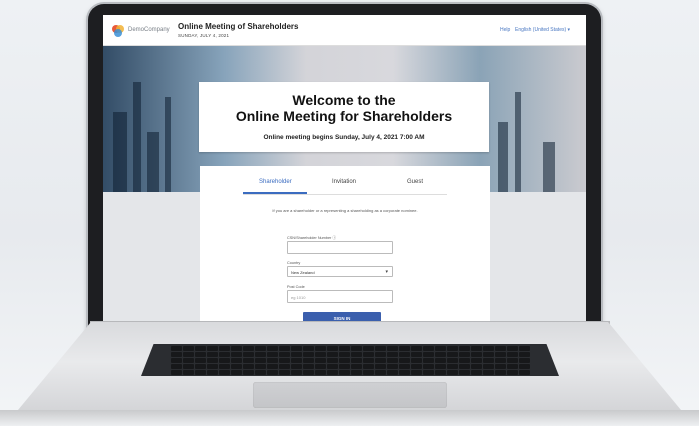 The height and width of the screenshot is (426, 699). I want to click on tab-divider, so click(345, 194).